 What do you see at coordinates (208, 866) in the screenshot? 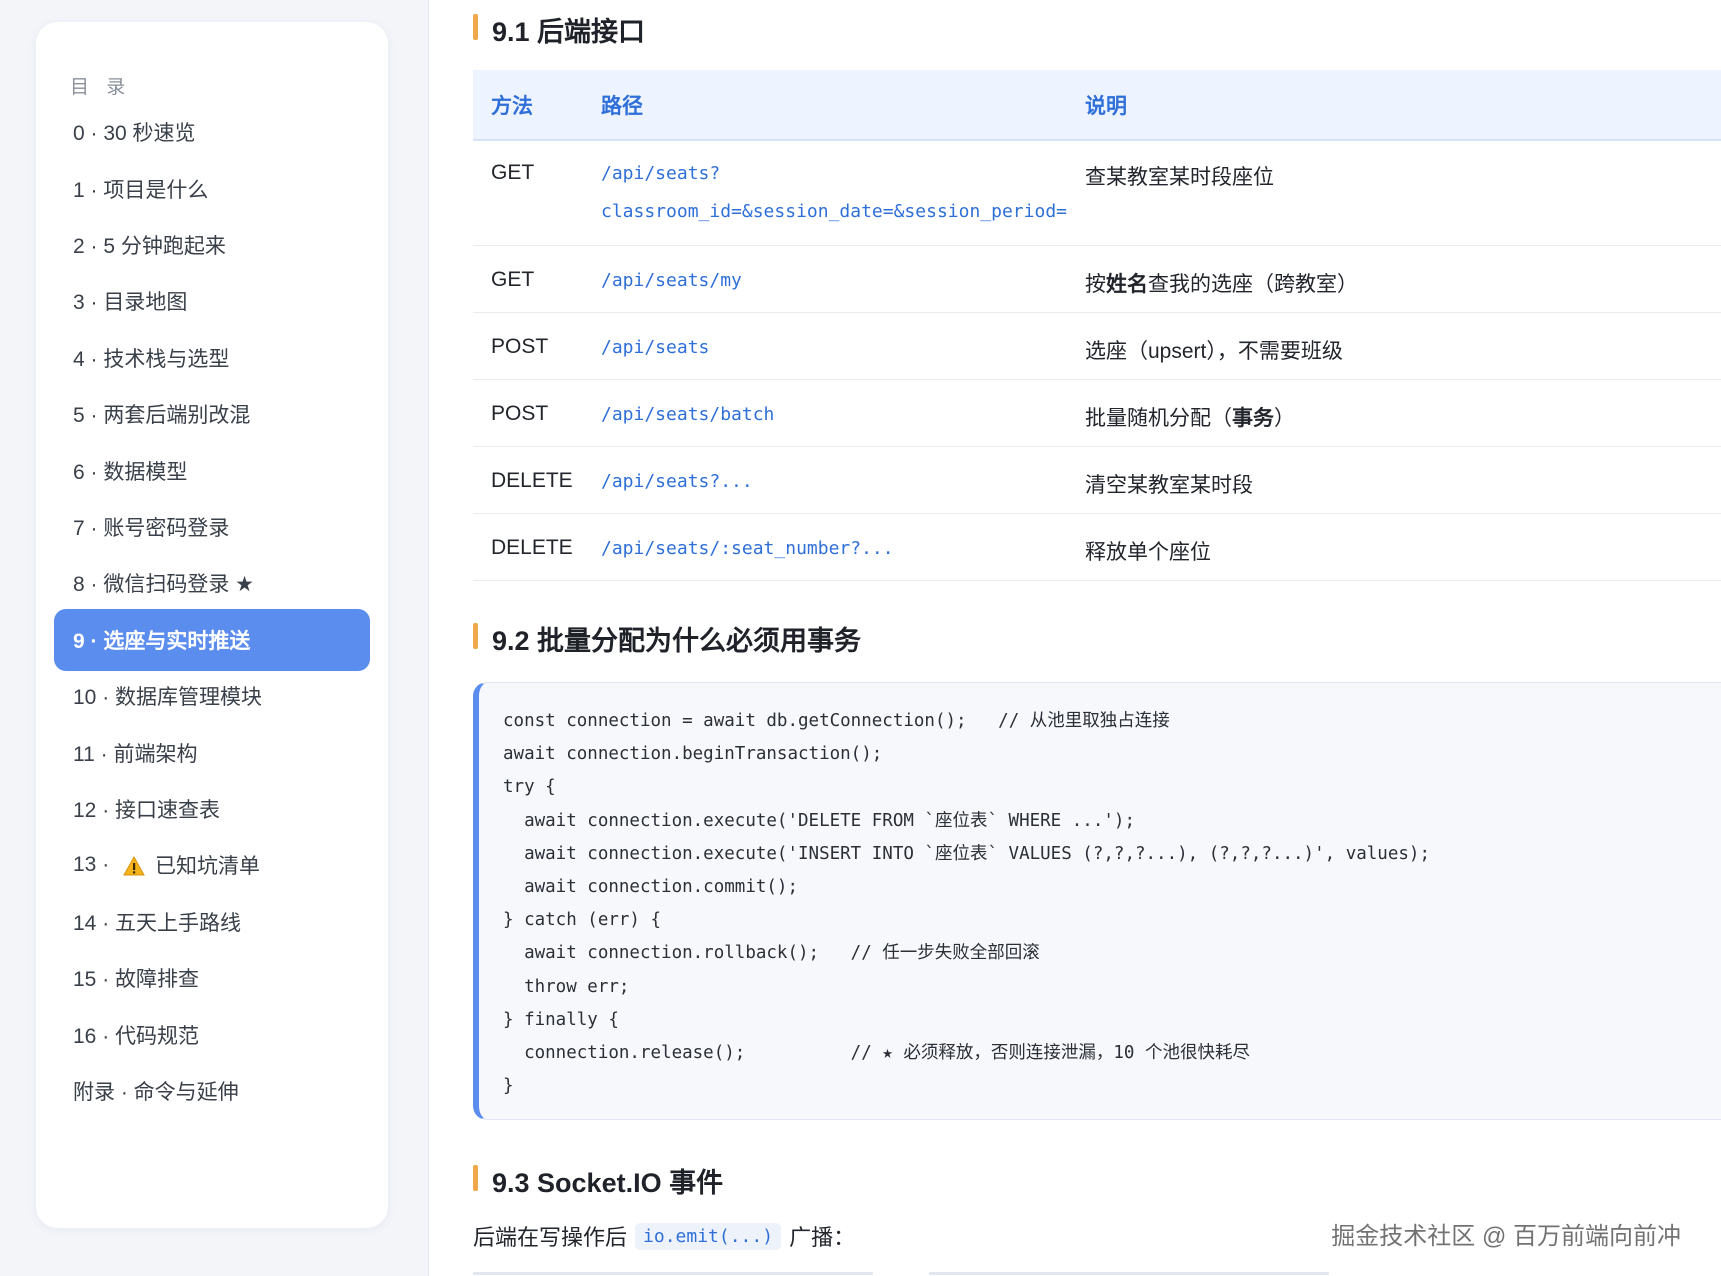
I see `toc-item-label: 已知坑清单` at bounding box center [208, 866].